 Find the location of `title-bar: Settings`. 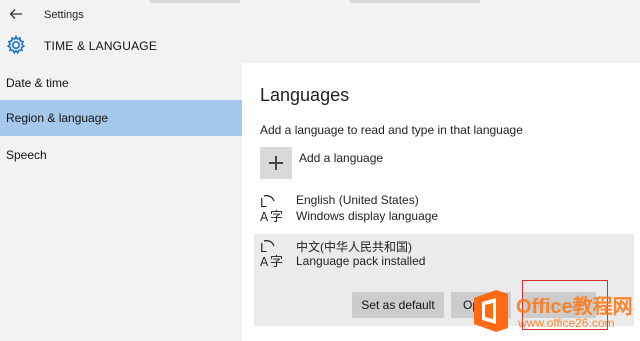

title-bar: Settings is located at coordinates (320, 15).